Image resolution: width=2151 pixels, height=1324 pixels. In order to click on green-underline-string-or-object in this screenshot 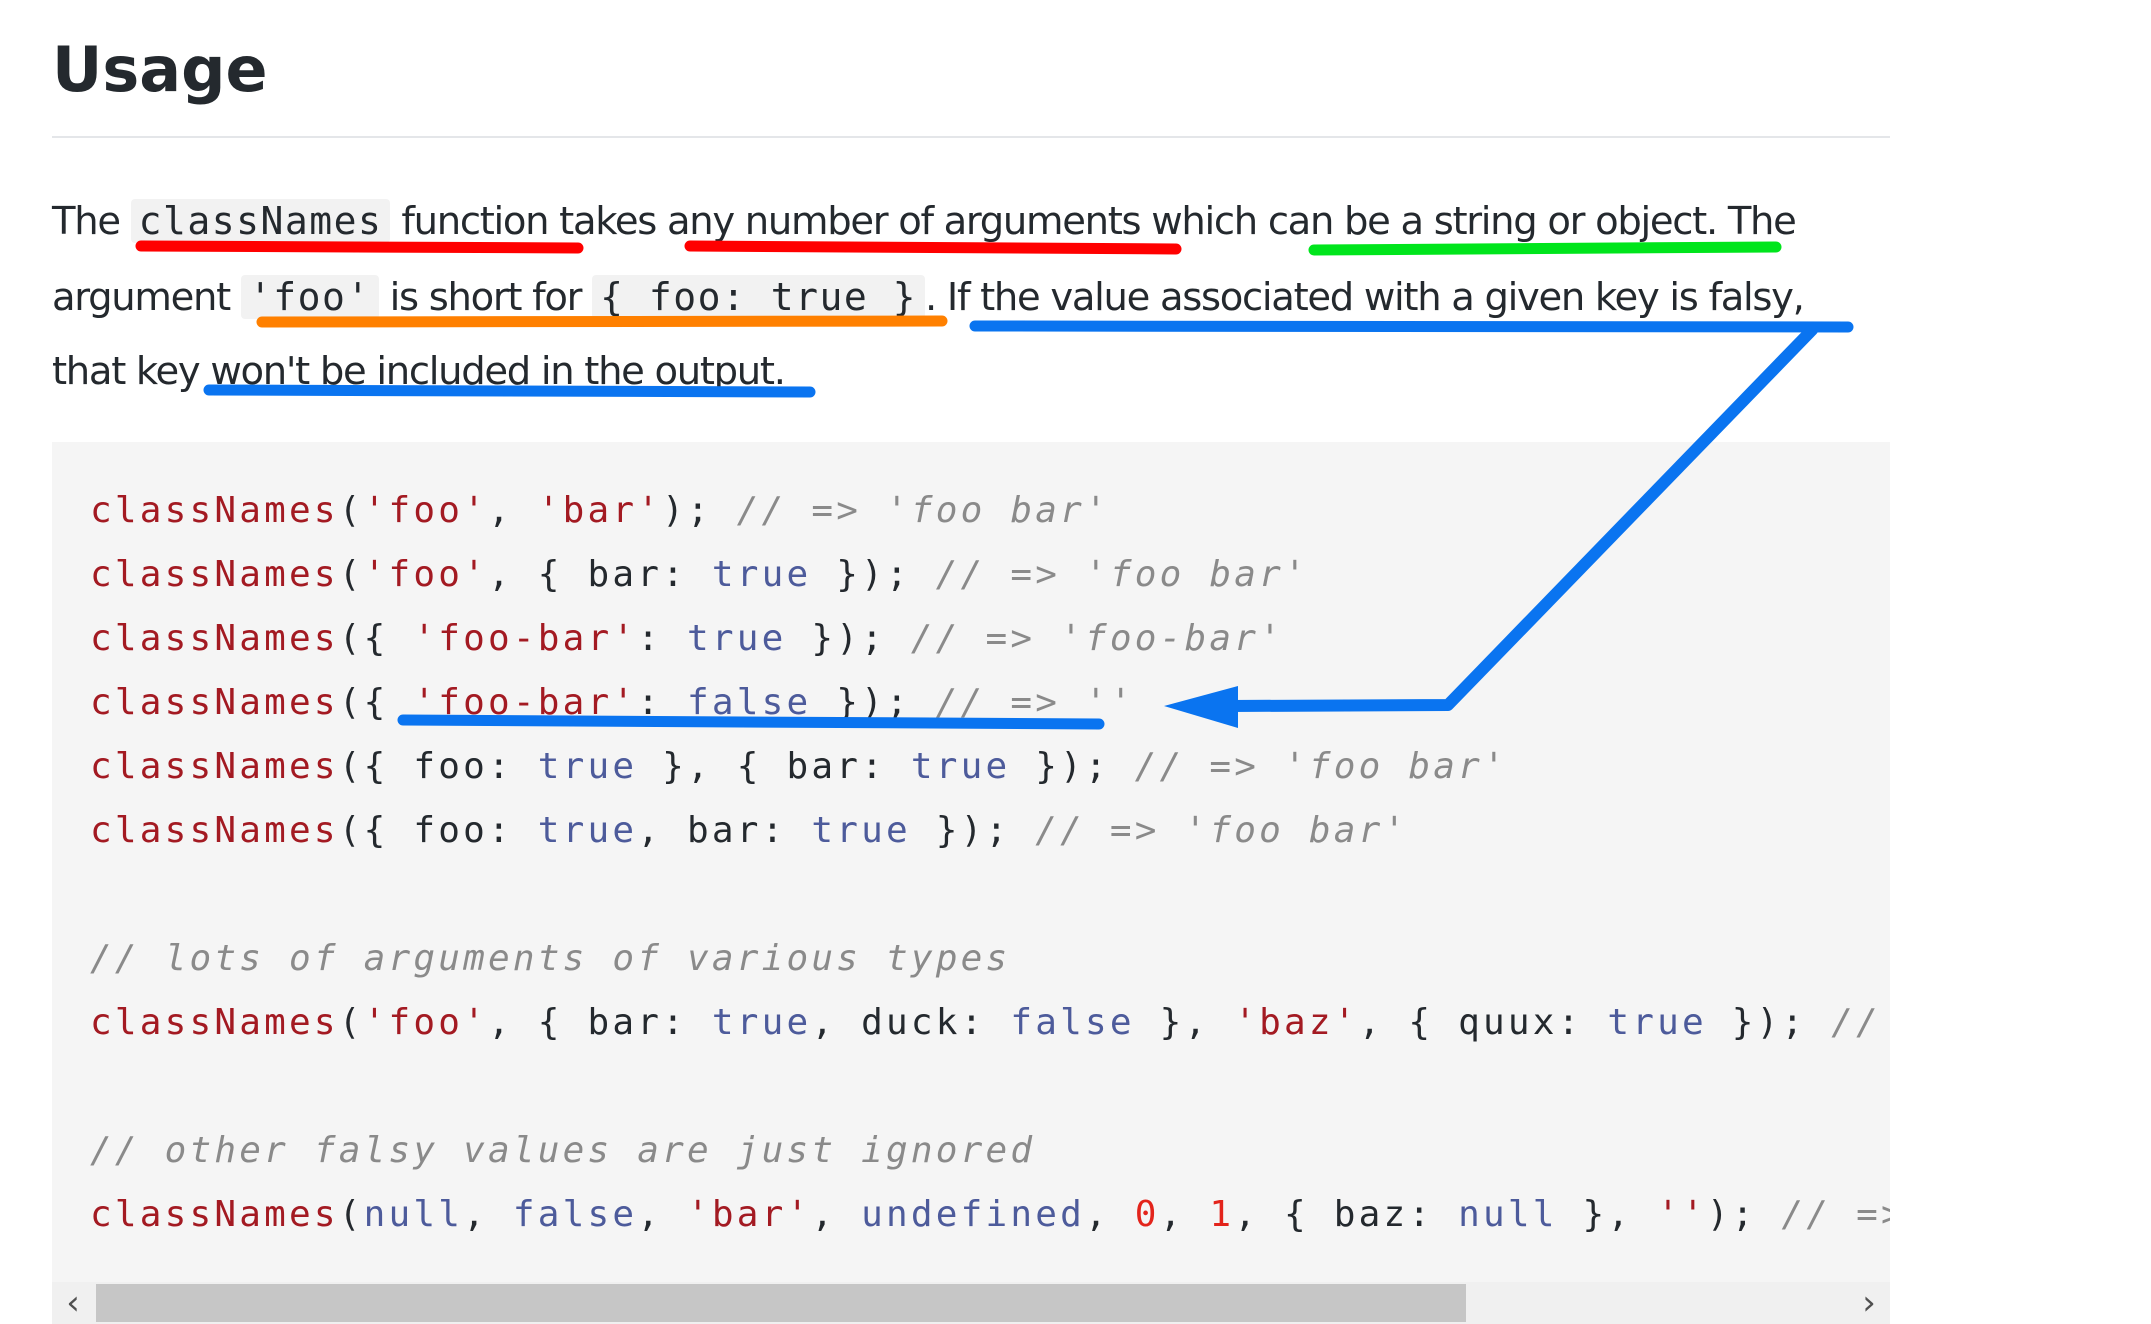, I will do `click(1545, 248)`.